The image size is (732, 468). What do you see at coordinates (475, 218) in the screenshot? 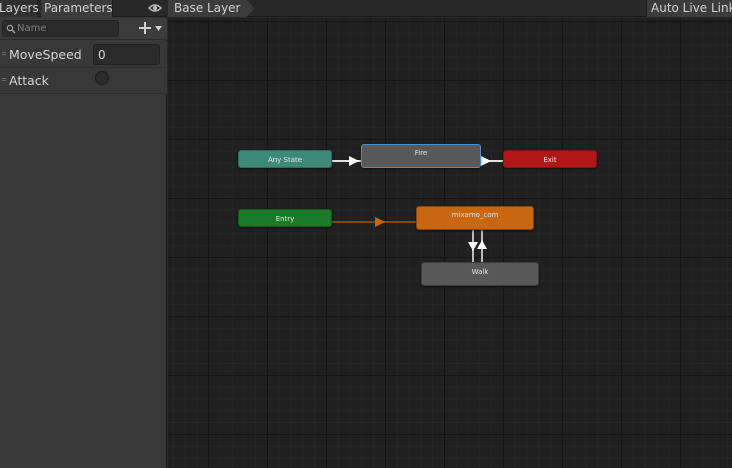
I see `state-node-mixamo-com: mixamo_com` at bounding box center [475, 218].